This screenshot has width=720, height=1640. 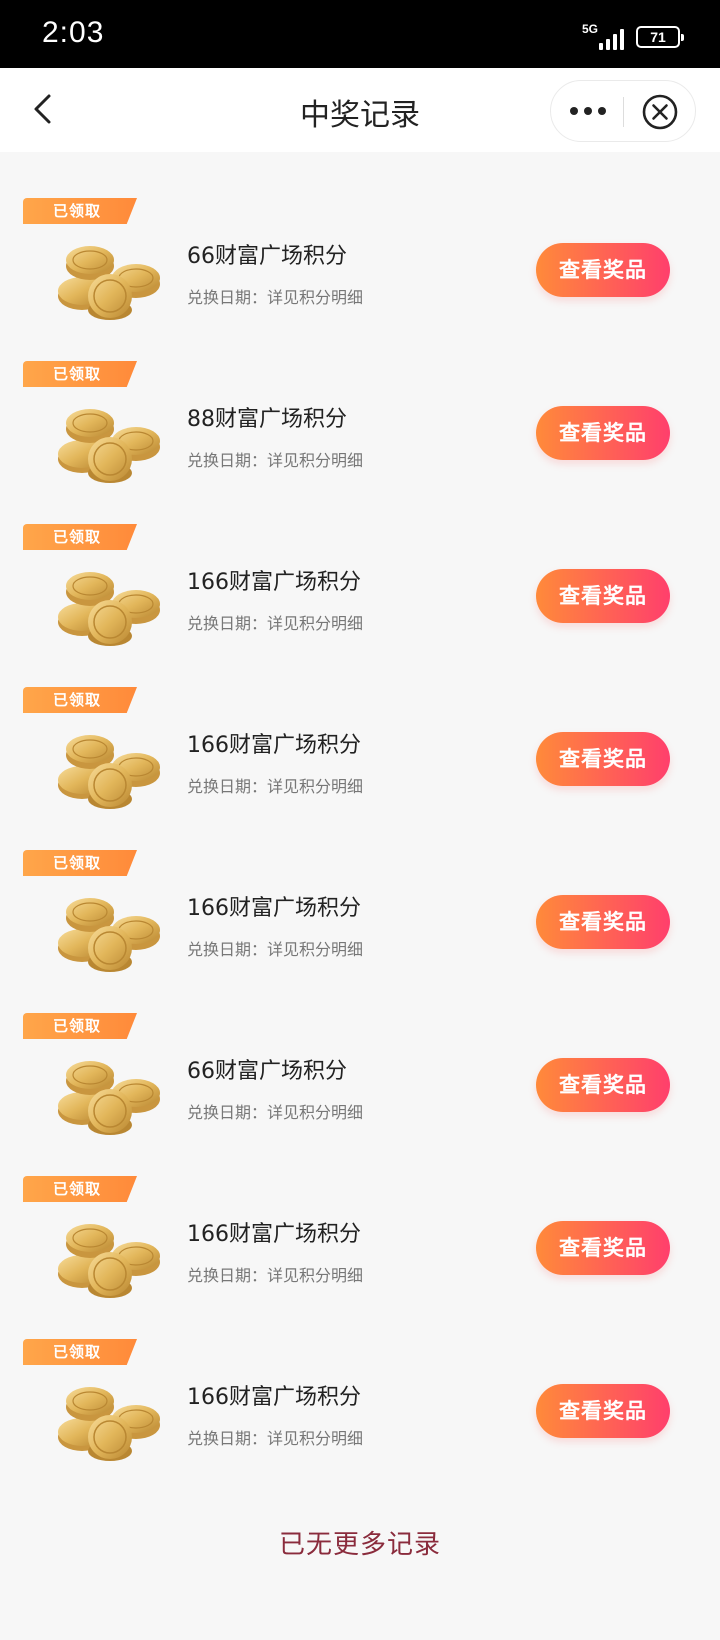 I want to click on more-dots-icon, so click(x=588, y=111).